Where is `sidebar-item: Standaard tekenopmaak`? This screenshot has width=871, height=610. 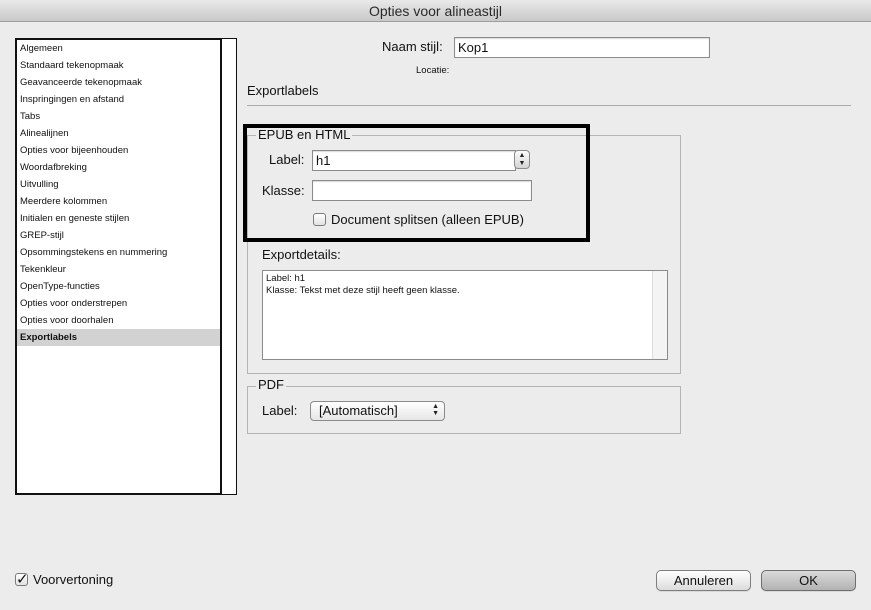
sidebar-item: Standaard tekenopmaak is located at coordinates (118, 65).